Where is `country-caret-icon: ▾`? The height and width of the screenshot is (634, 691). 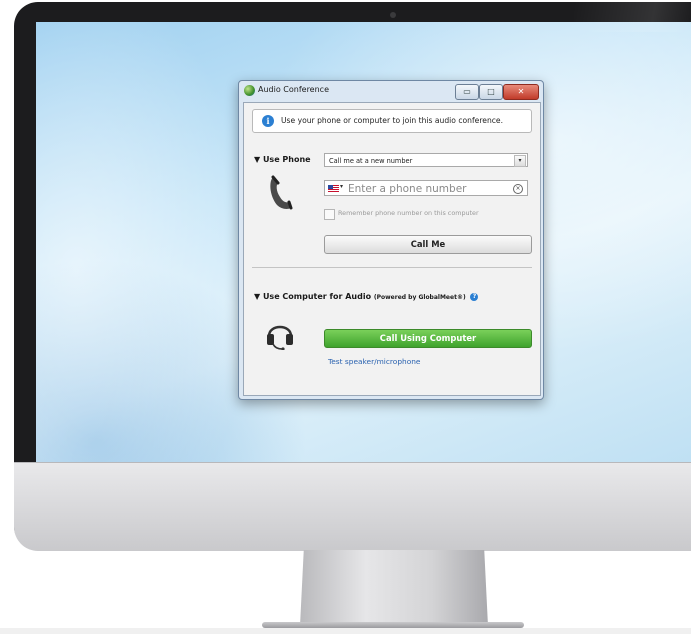
country-caret-icon: ▾ is located at coordinates (341, 186).